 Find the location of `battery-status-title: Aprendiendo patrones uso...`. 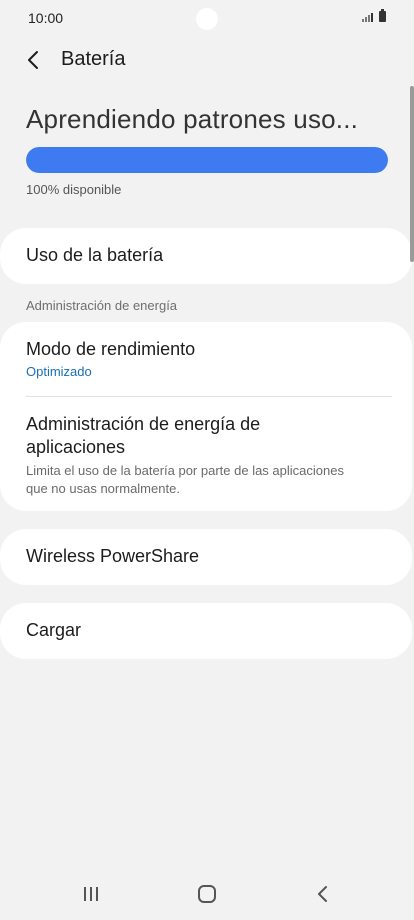

battery-status-title: Aprendiendo patrones uso... is located at coordinates (192, 119).